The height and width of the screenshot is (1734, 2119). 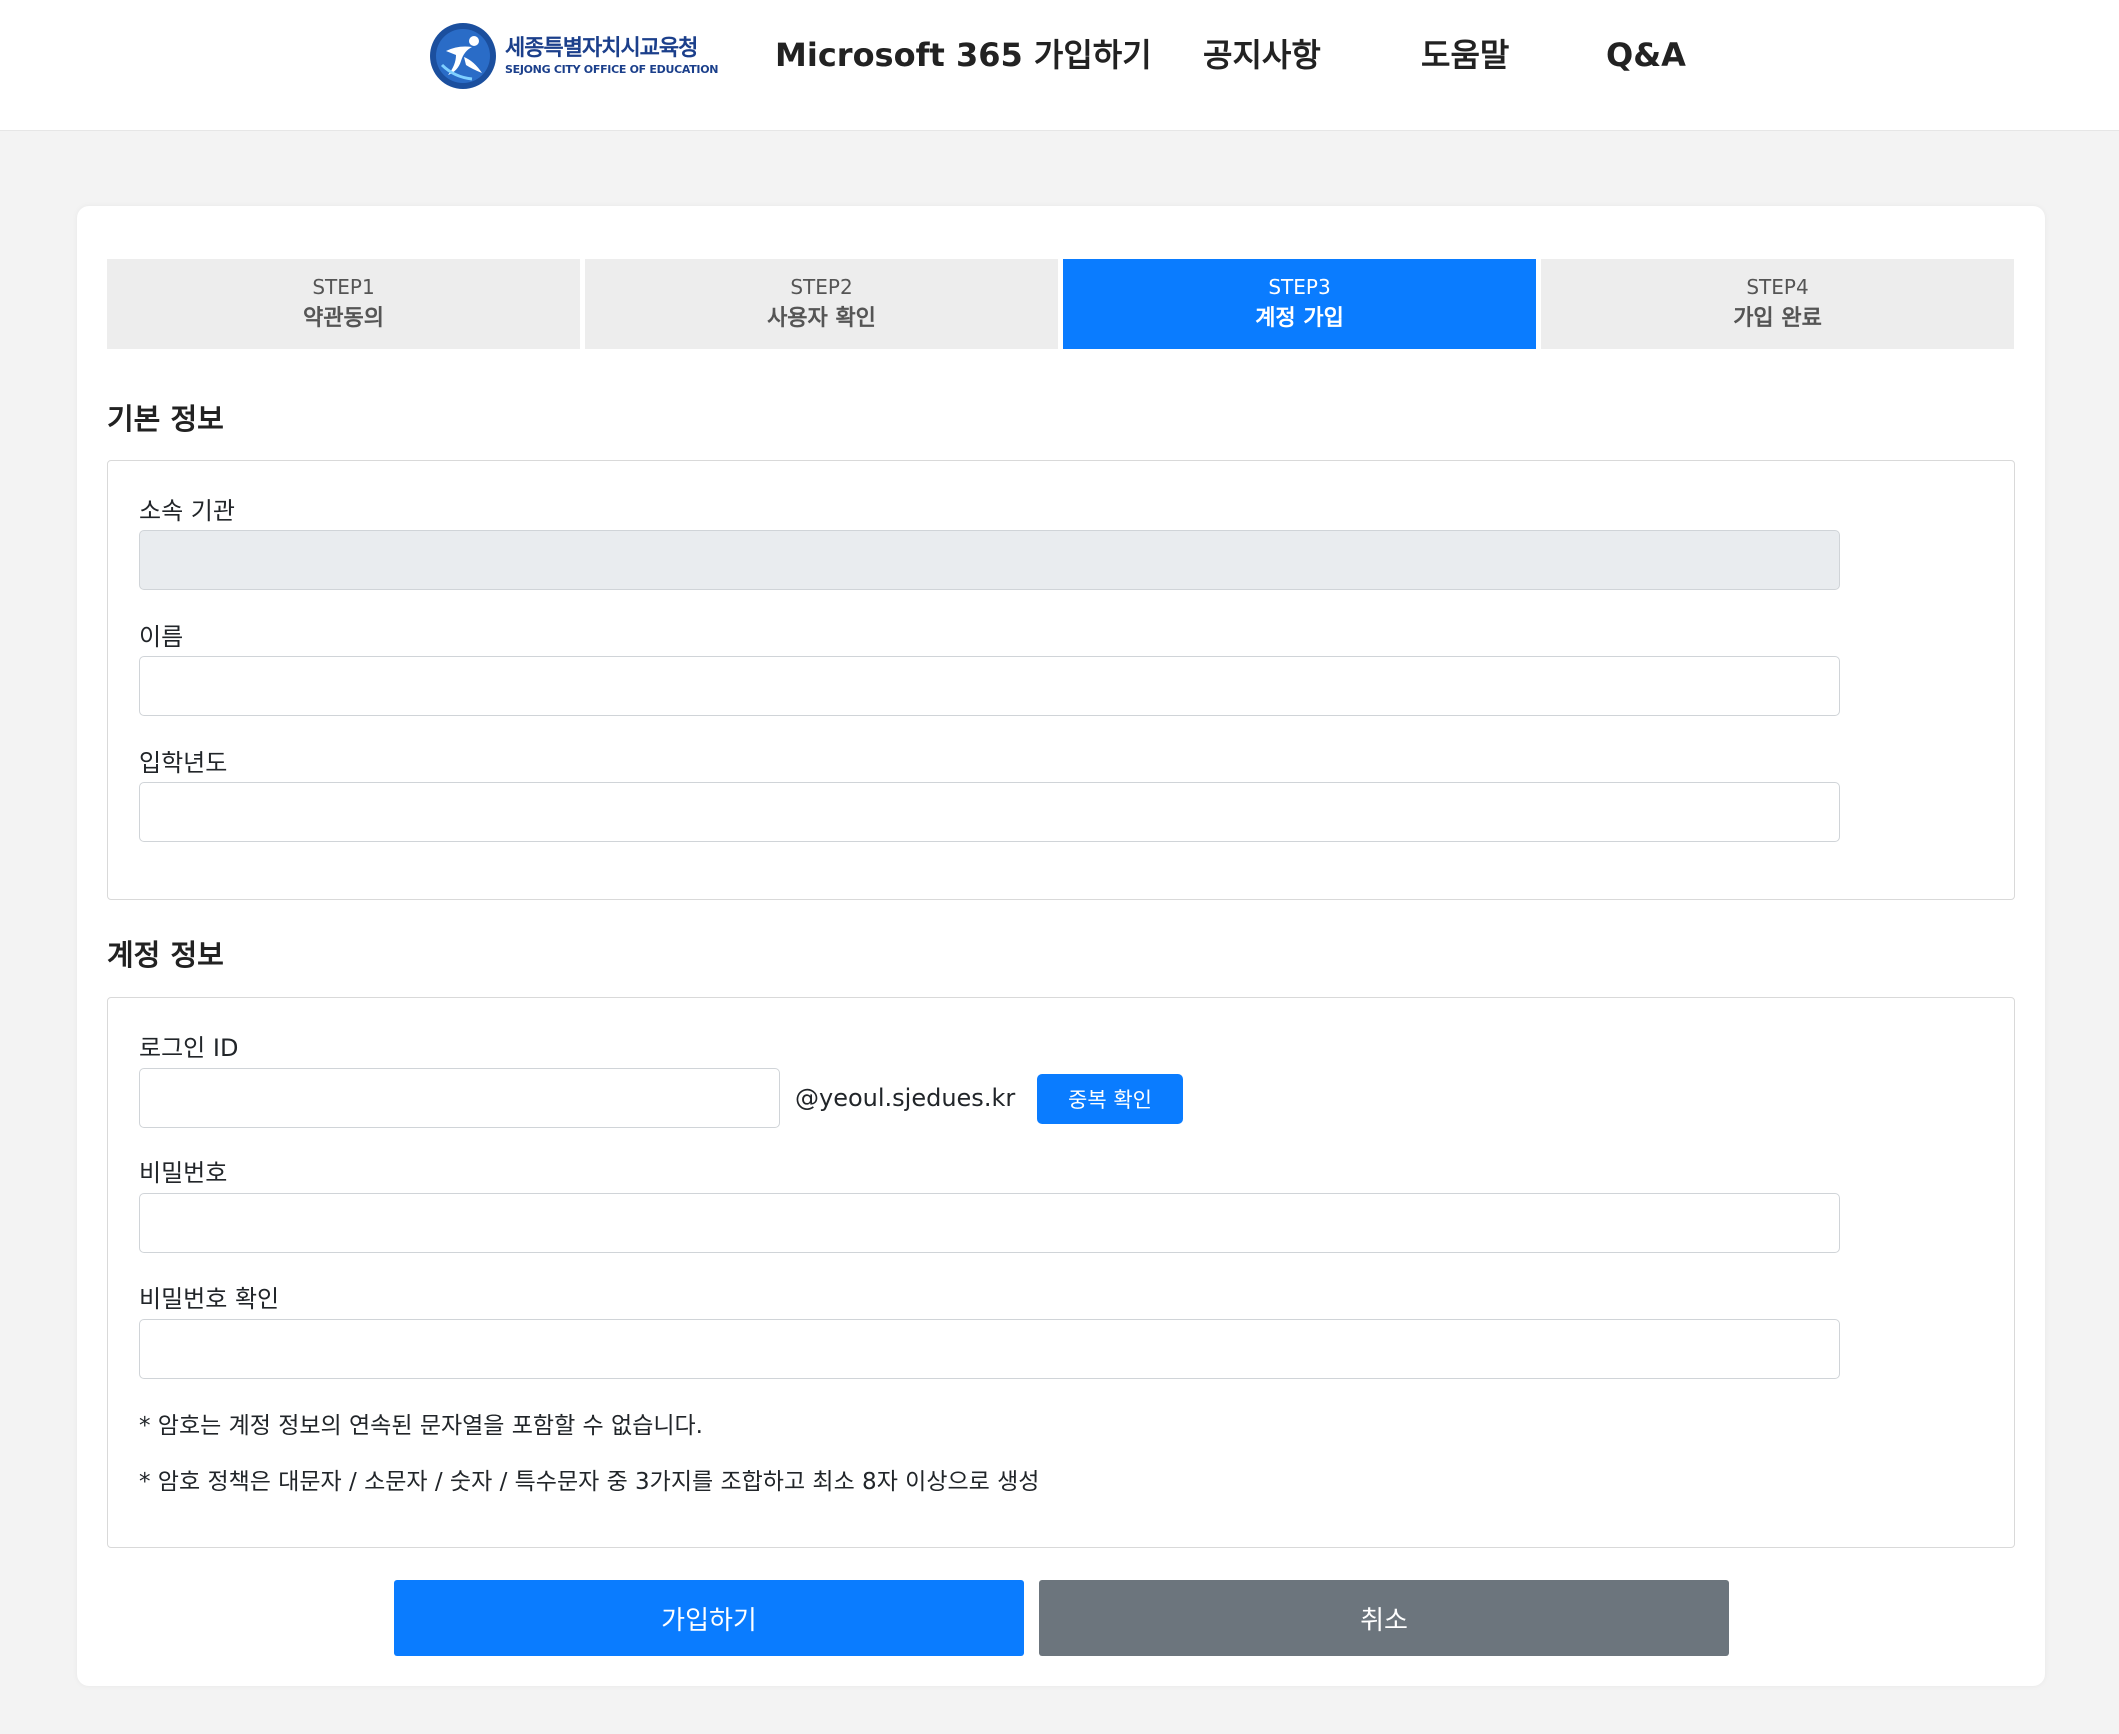 What do you see at coordinates (1299, 318) in the screenshot?
I see `step-title: 계정 가입` at bounding box center [1299, 318].